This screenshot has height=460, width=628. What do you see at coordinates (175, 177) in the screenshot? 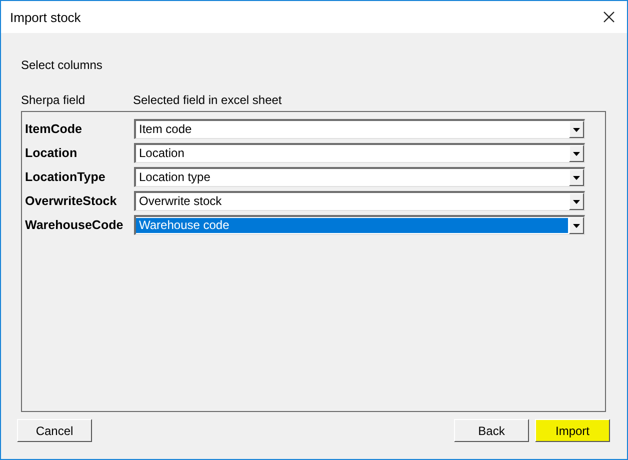
I see `dropdown-value: Location type` at bounding box center [175, 177].